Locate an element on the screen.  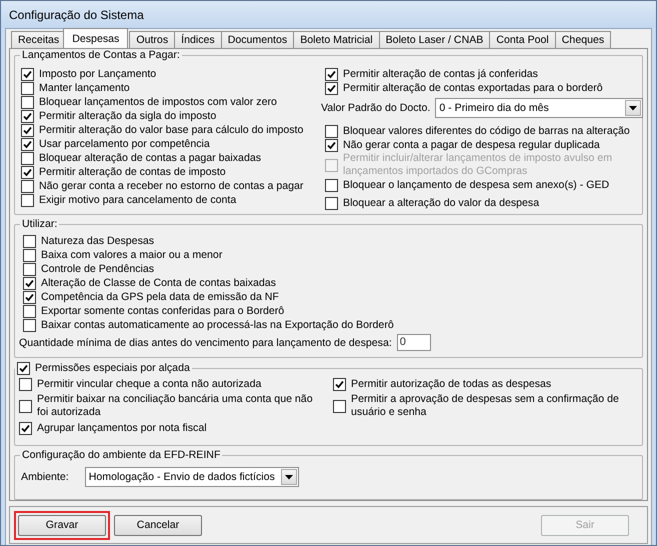
checkbox-label: Permitir alteração de contas de imposto is located at coordinates (132, 172).